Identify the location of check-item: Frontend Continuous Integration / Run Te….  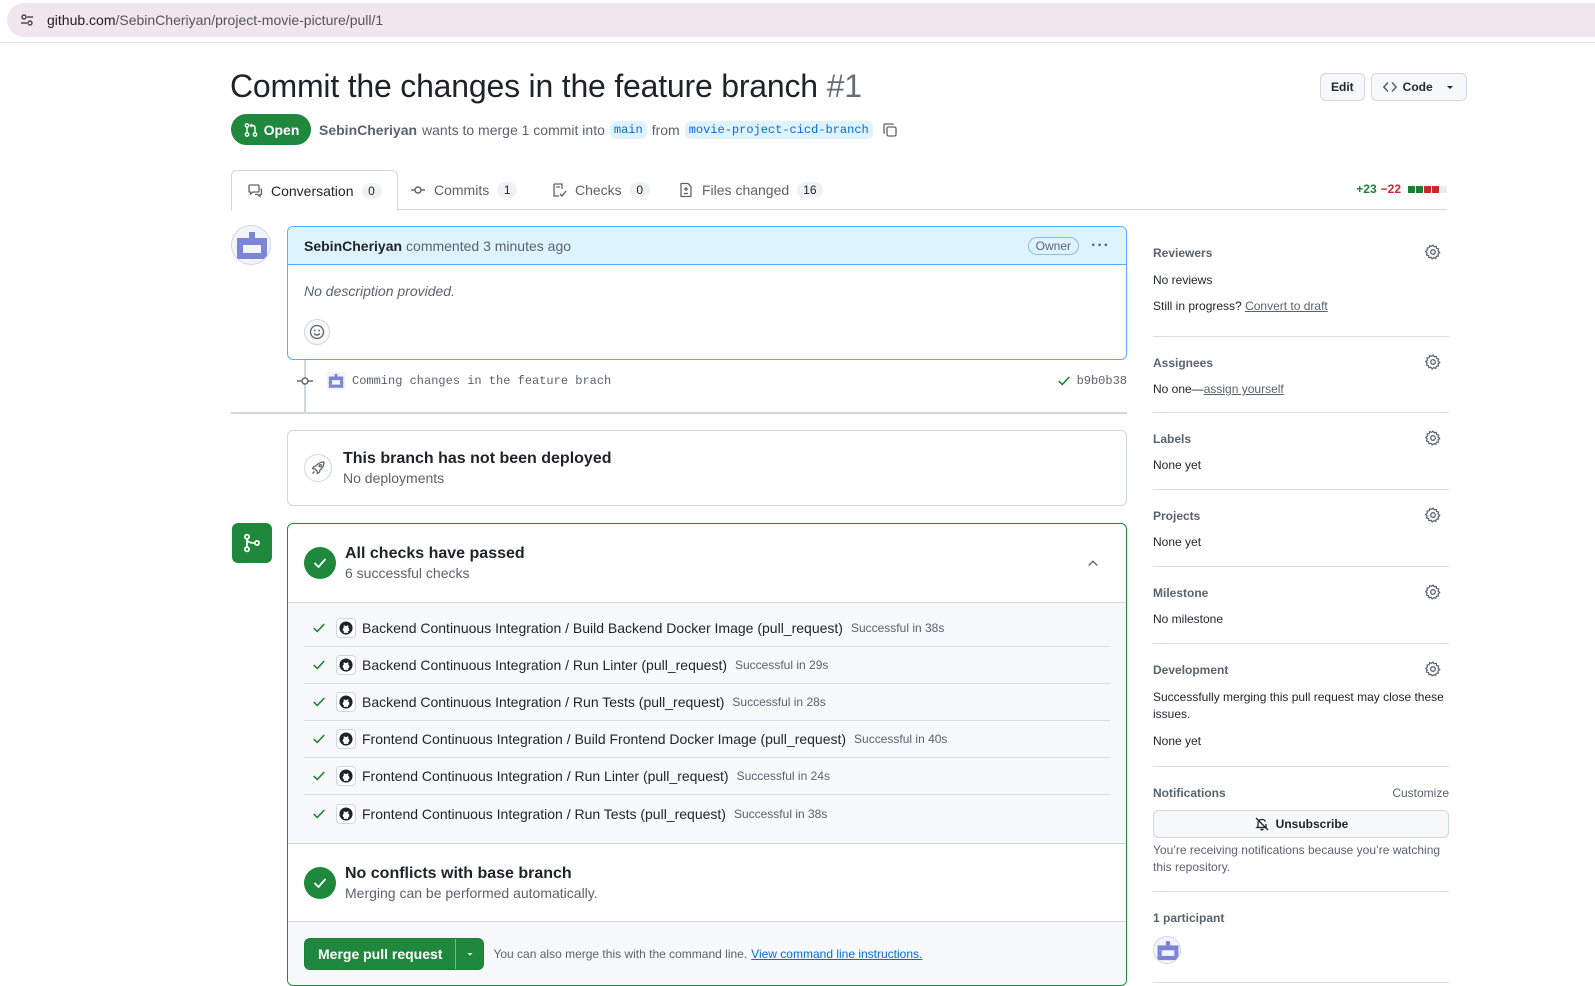
(707, 813).